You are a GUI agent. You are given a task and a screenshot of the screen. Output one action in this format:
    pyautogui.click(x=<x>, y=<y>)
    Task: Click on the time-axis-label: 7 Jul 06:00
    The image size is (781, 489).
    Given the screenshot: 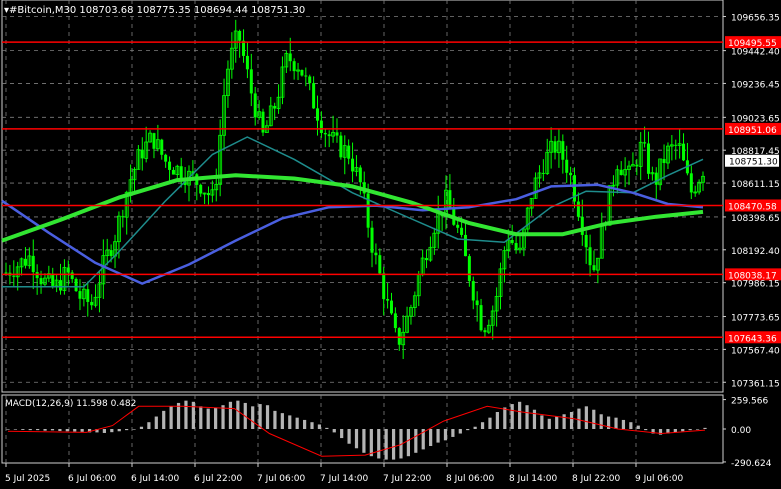 What is the action you would take?
    pyautogui.click(x=281, y=479)
    